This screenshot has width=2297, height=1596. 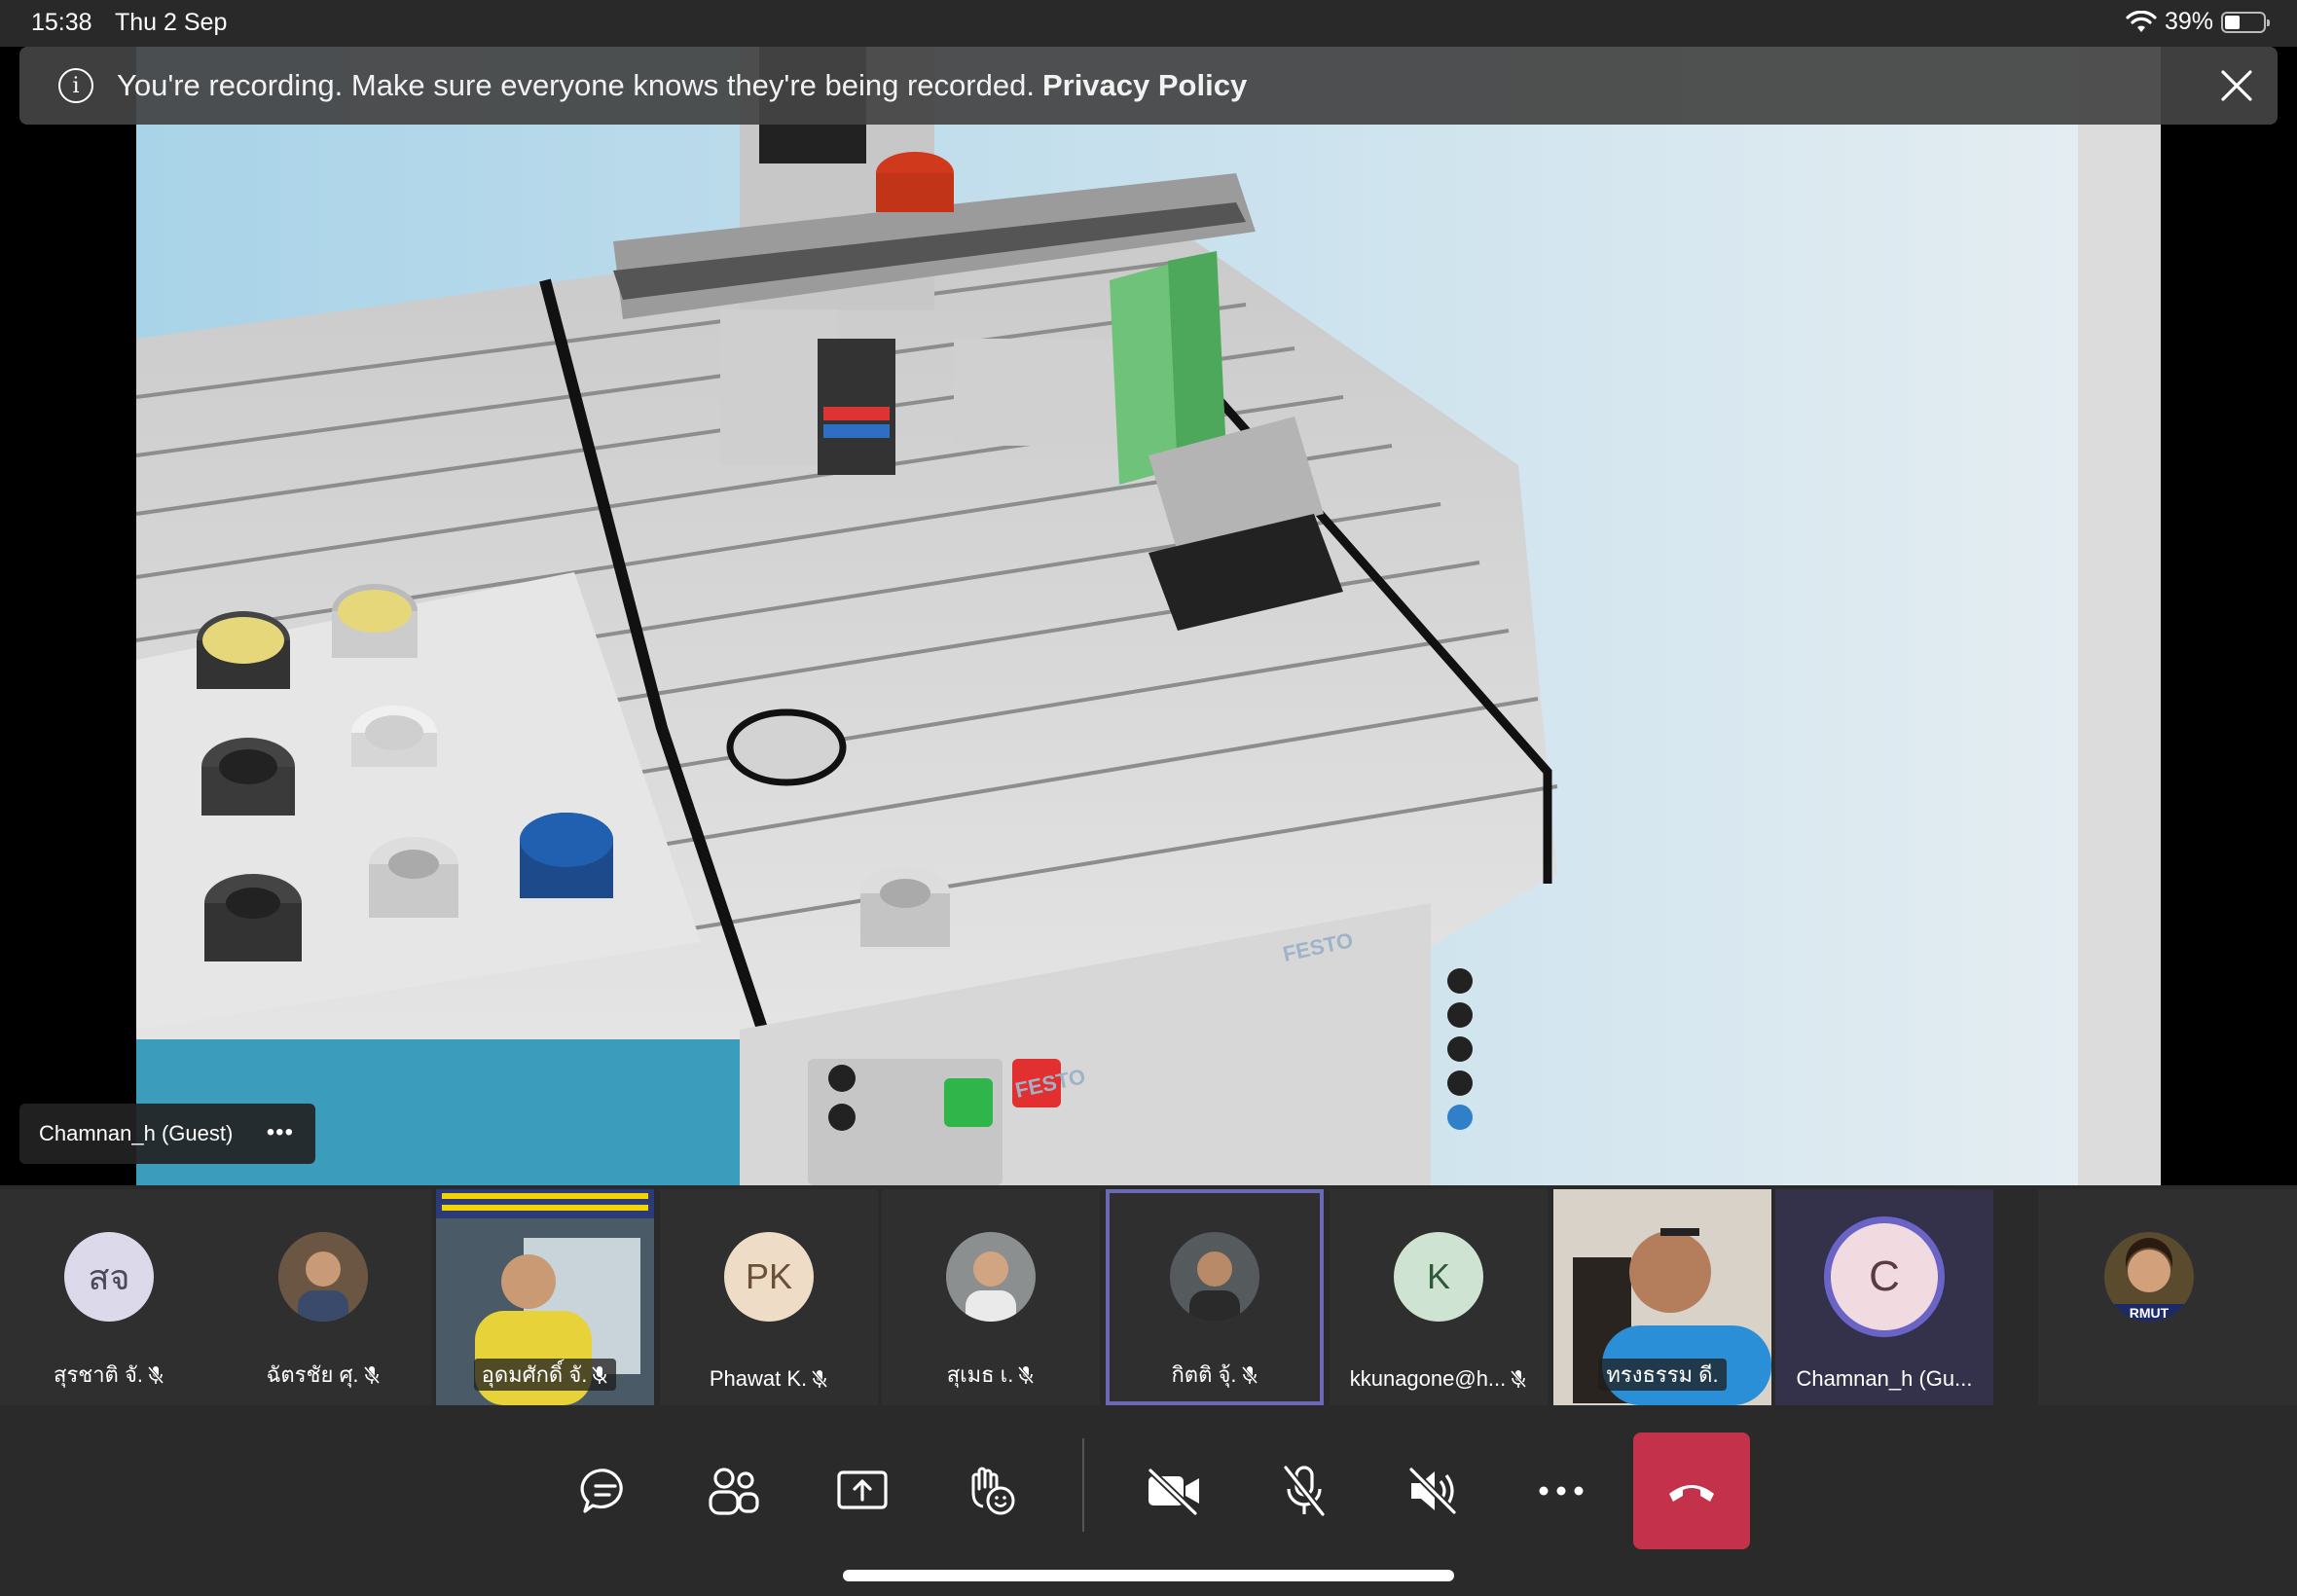 I want to click on hang-up-icon, so click(x=1691, y=1494).